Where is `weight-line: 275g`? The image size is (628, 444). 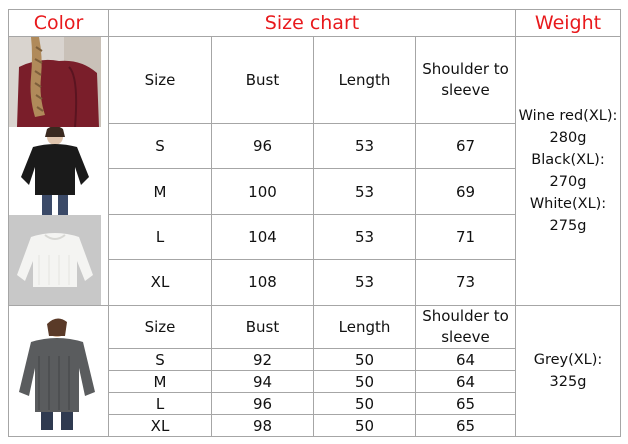 weight-line: 275g is located at coordinates (568, 226).